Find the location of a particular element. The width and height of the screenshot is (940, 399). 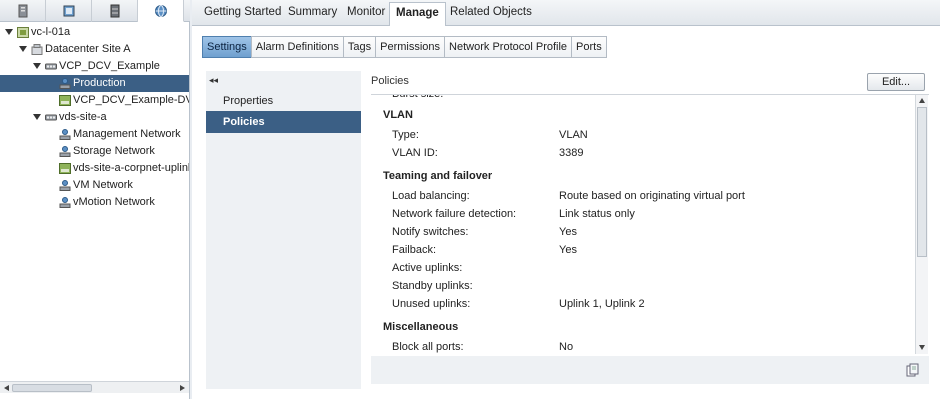

subtab-tags: Tags is located at coordinates (359, 47).